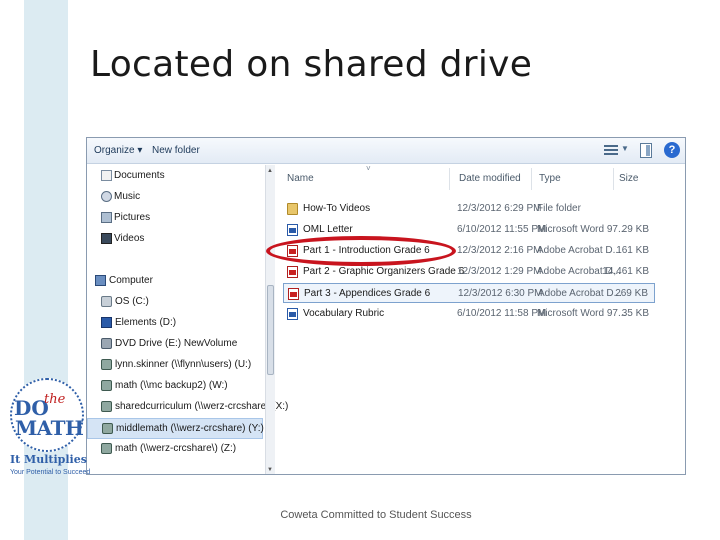 The height and width of the screenshot is (540, 720). What do you see at coordinates (190, 428) in the screenshot?
I see `nav-item-label: middlemath (\\werz-crcshare) (Y:)` at bounding box center [190, 428].